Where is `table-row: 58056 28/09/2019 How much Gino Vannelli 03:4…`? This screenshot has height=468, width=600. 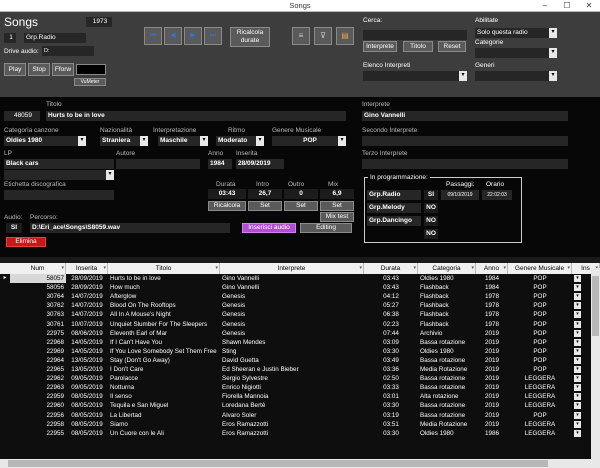 table-row: 58056 28/09/2019 How much Gino Vannelli 03:4… is located at coordinates (300, 287).